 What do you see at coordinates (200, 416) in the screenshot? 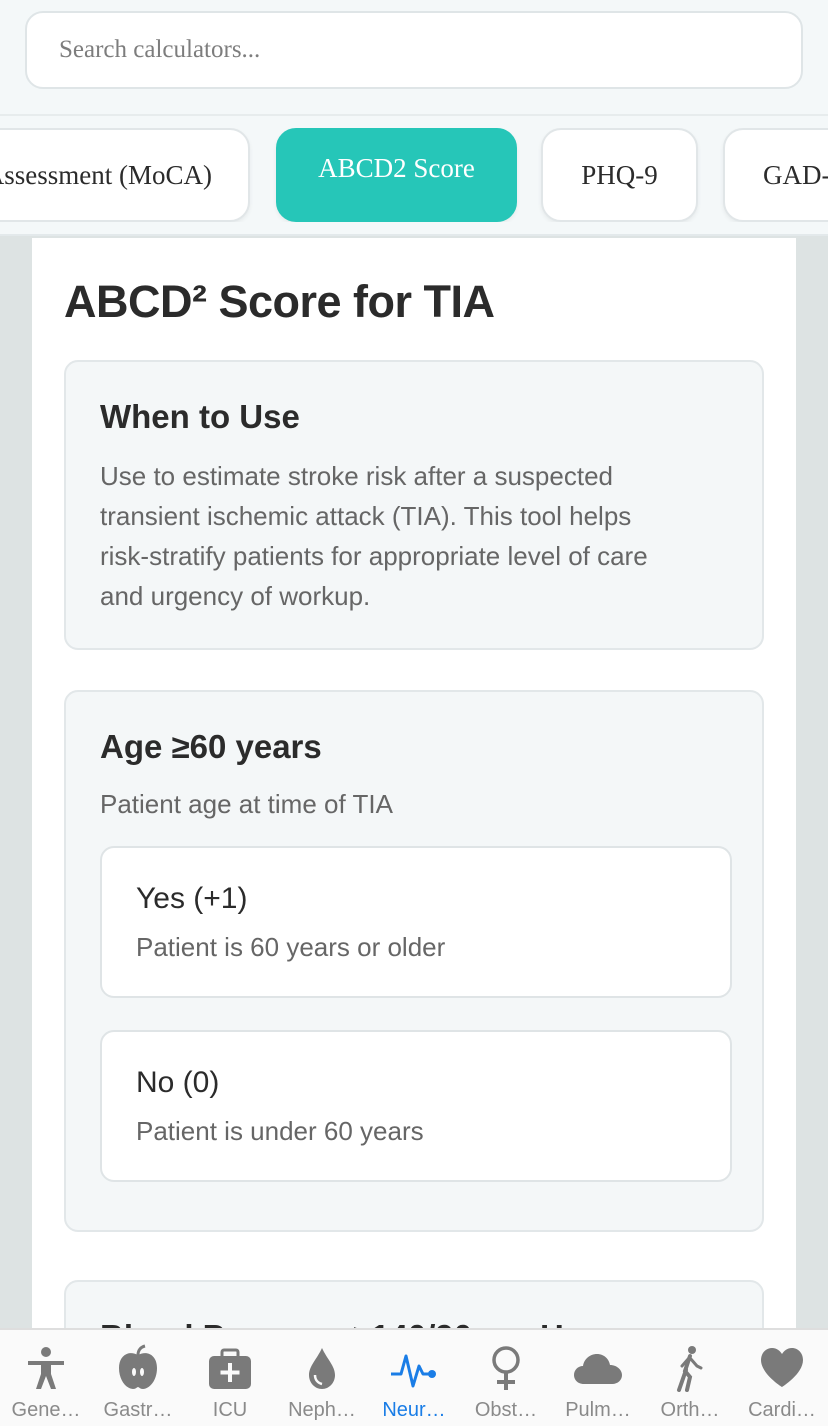
I see `when-to-use-title: When to Use` at bounding box center [200, 416].